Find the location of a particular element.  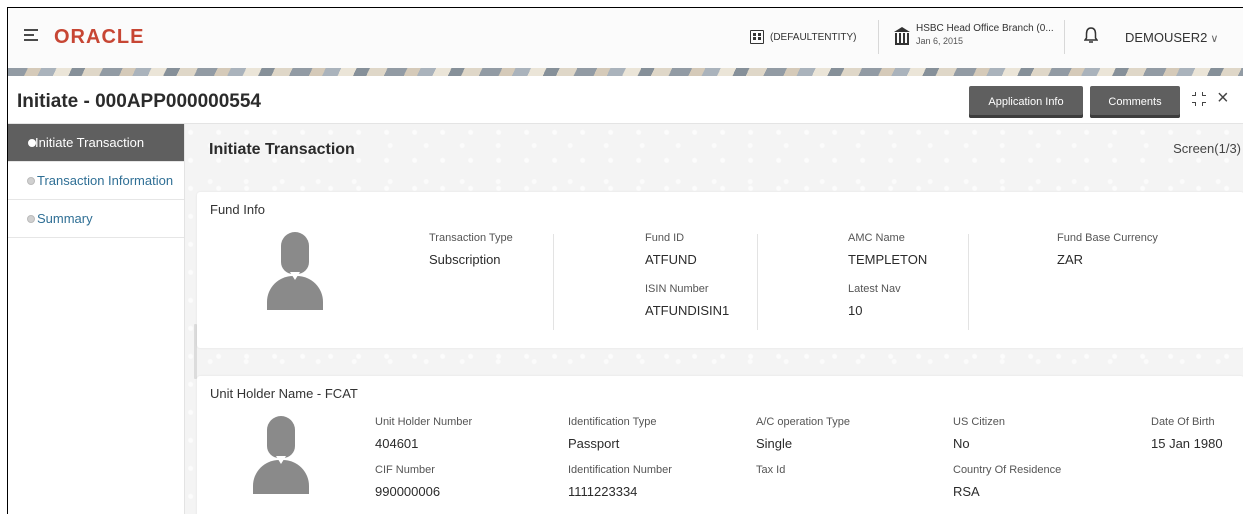

user-menu: DEMOUSER2 ∨ is located at coordinates (1171, 37).